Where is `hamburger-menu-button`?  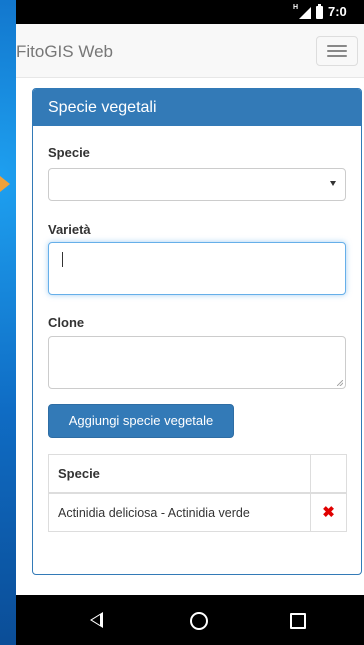 hamburger-menu-button is located at coordinates (337, 51).